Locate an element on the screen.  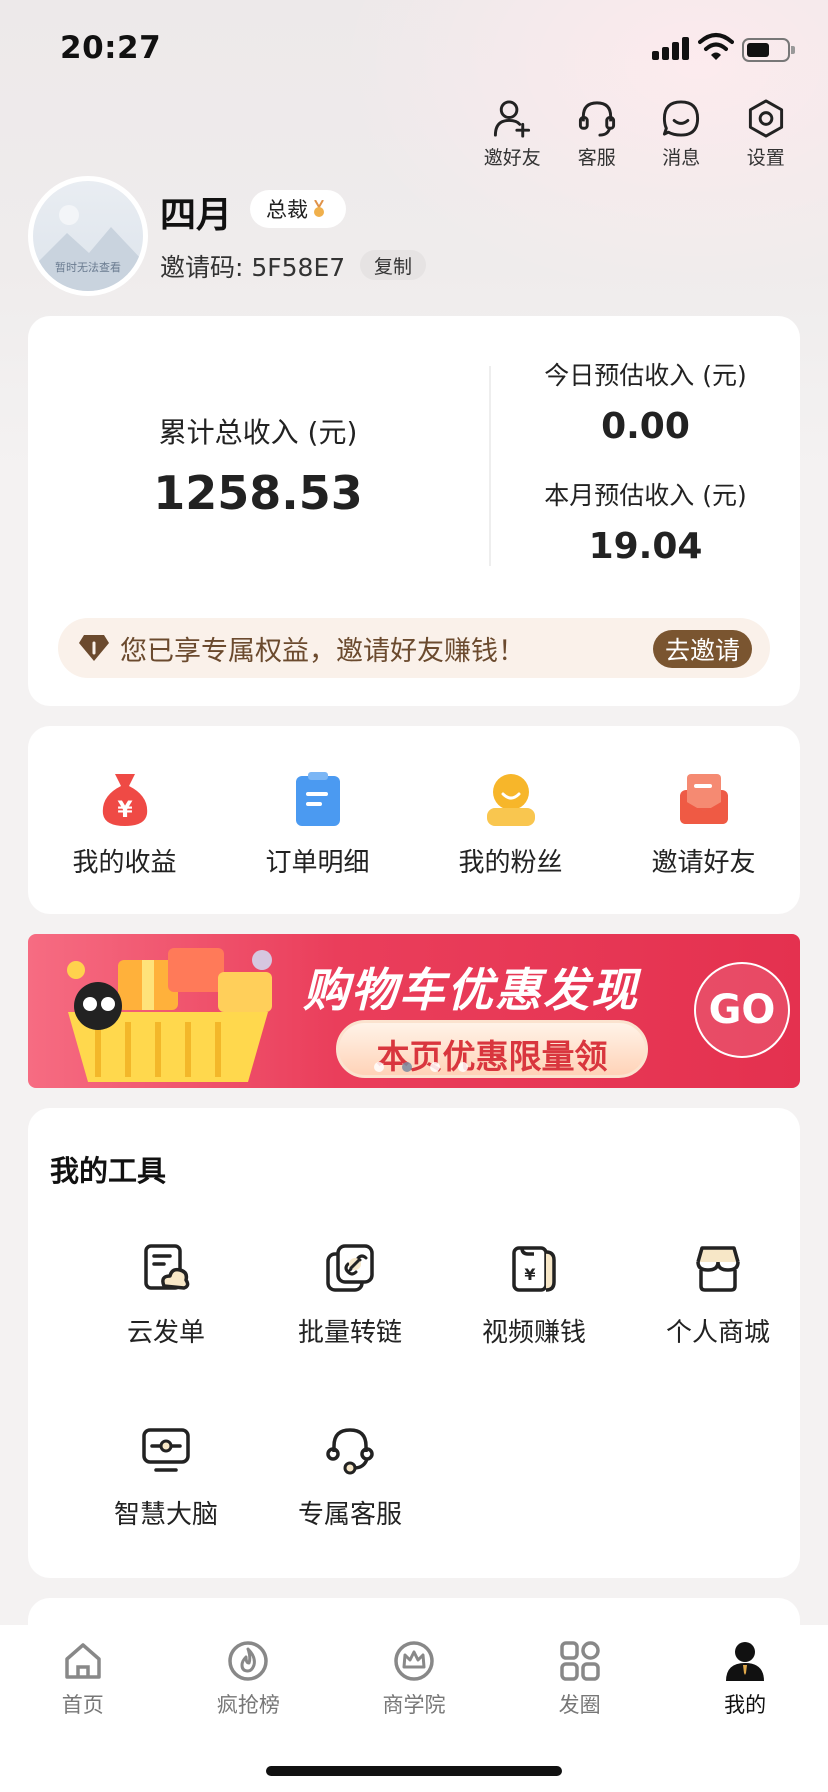
tool-video-money: ¥ 视频赚钱 is located at coordinates (534, 1295).